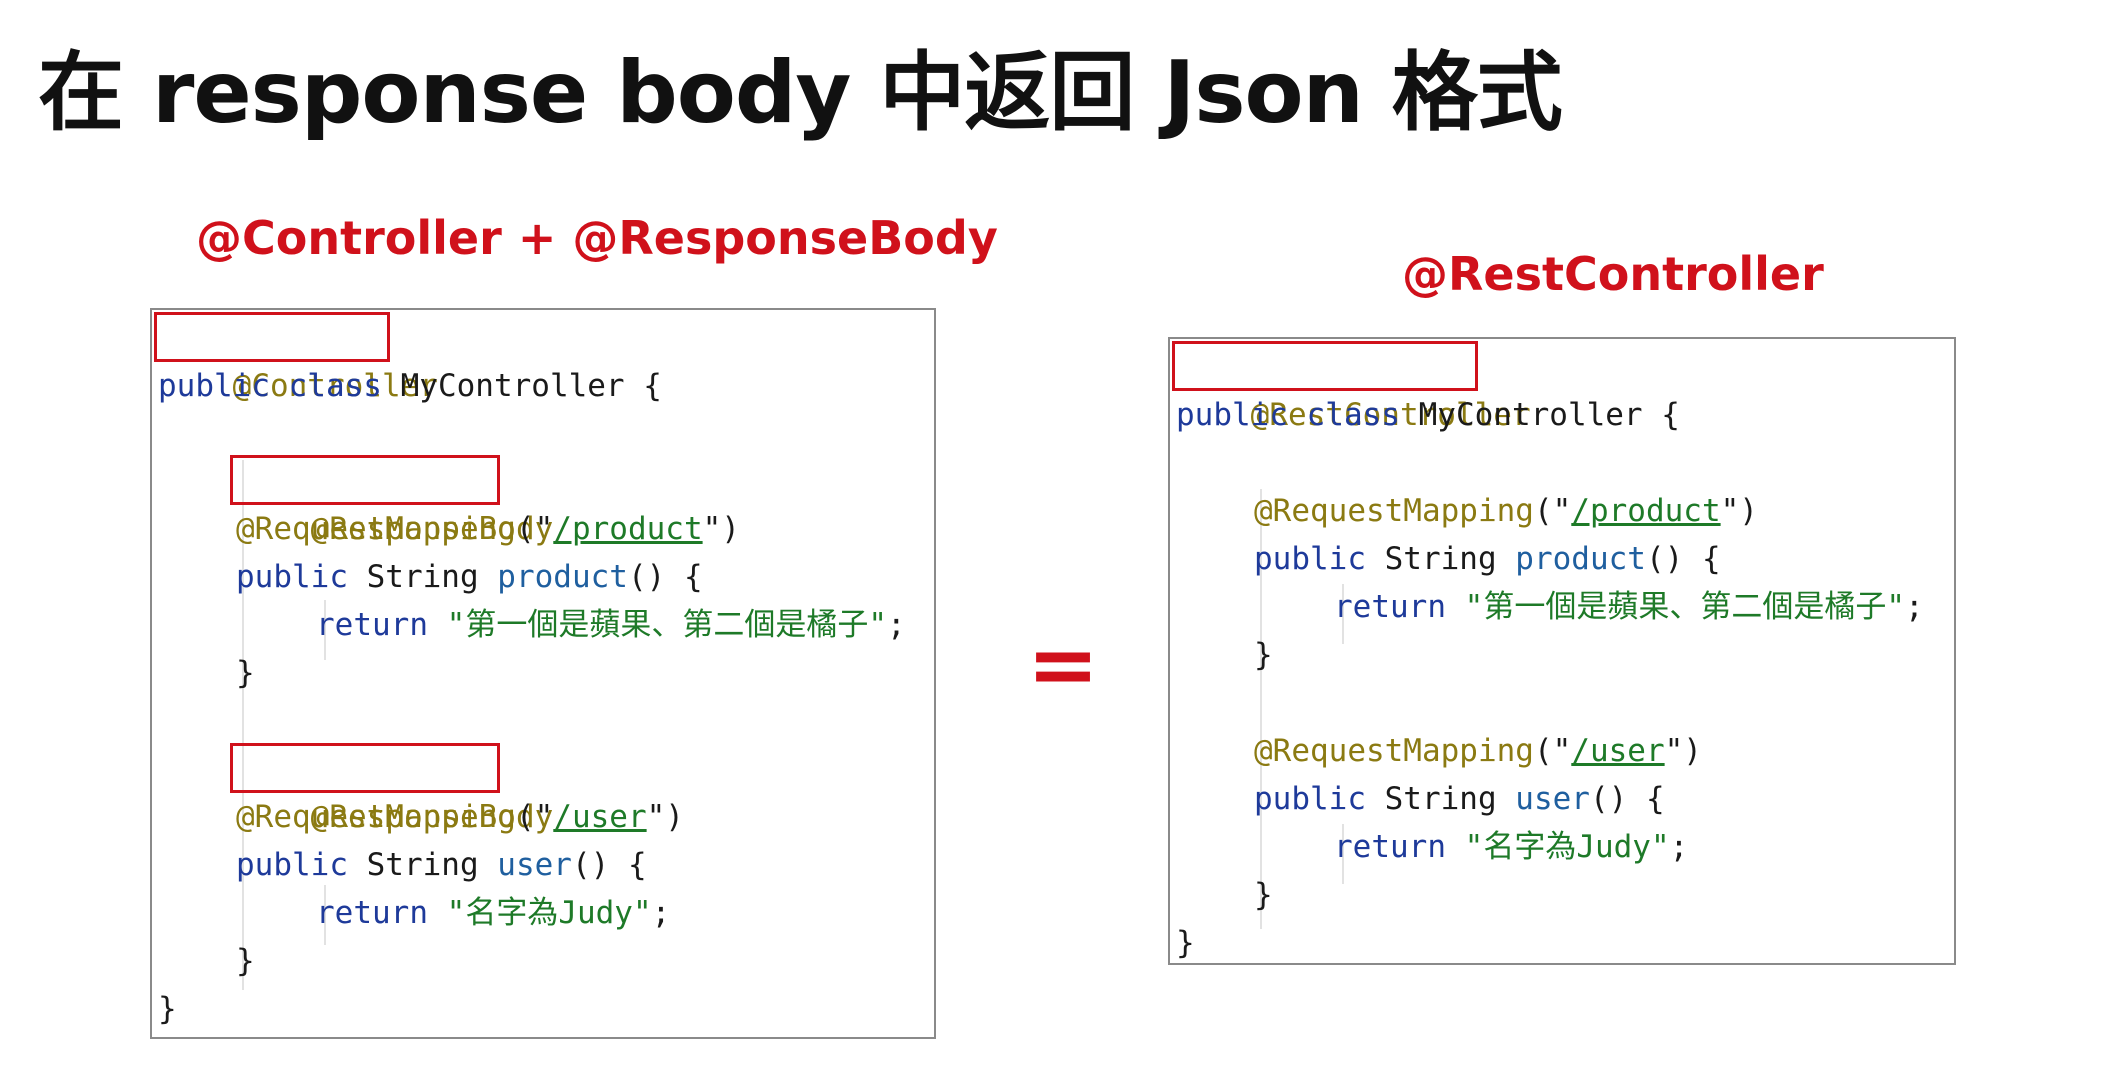 This screenshot has height=1090, width=2113. What do you see at coordinates (597, 238) in the screenshot?
I see `controller-responsebody-heading: @Controller + @ResponseBody` at bounding box center [597, 238].